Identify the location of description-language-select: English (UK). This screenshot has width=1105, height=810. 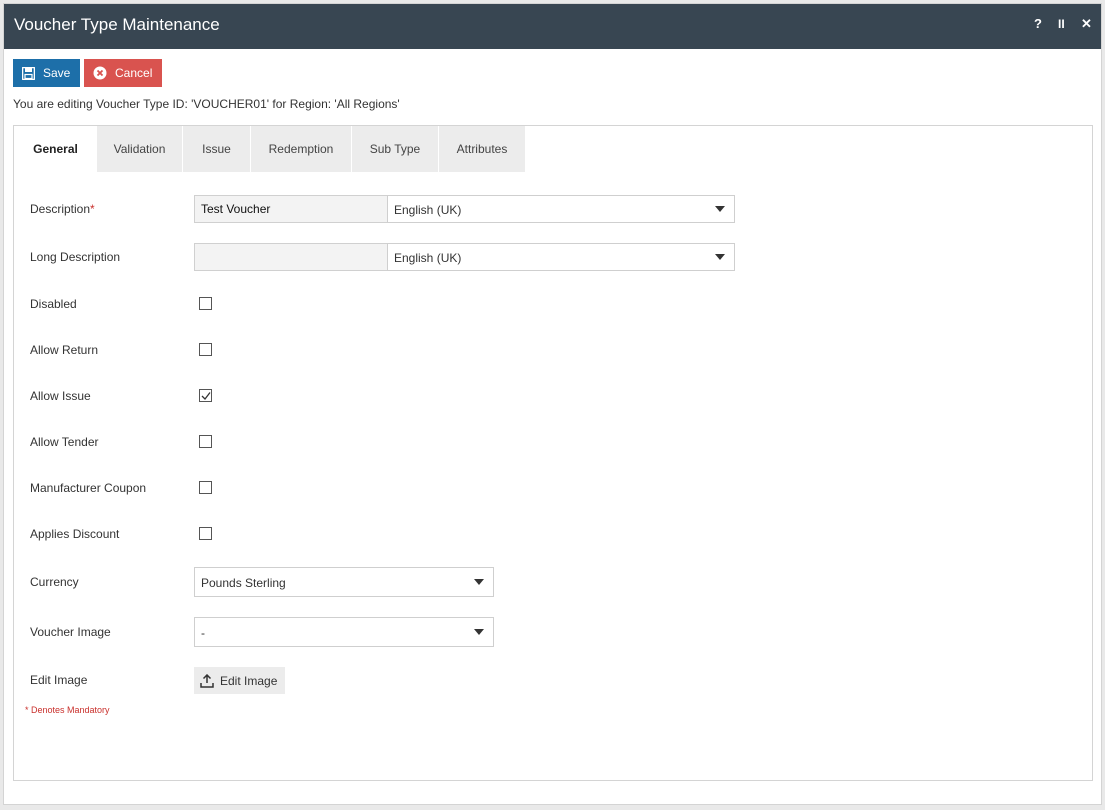
(561, 209).